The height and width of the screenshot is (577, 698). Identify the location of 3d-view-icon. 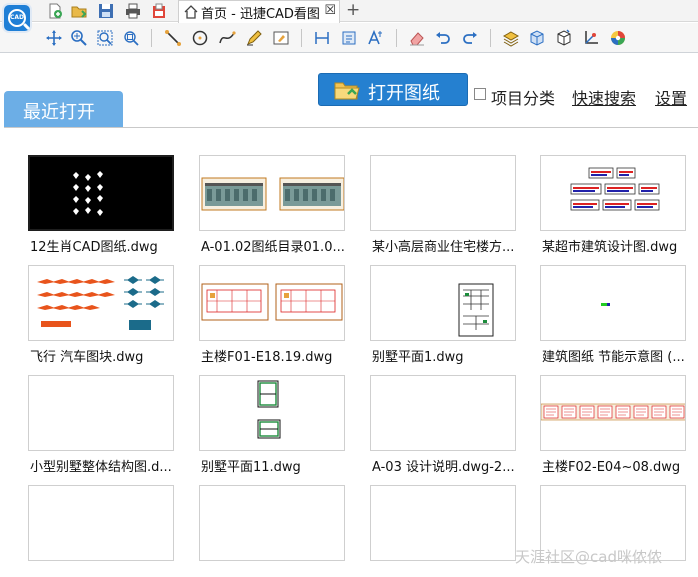
(564, 38).